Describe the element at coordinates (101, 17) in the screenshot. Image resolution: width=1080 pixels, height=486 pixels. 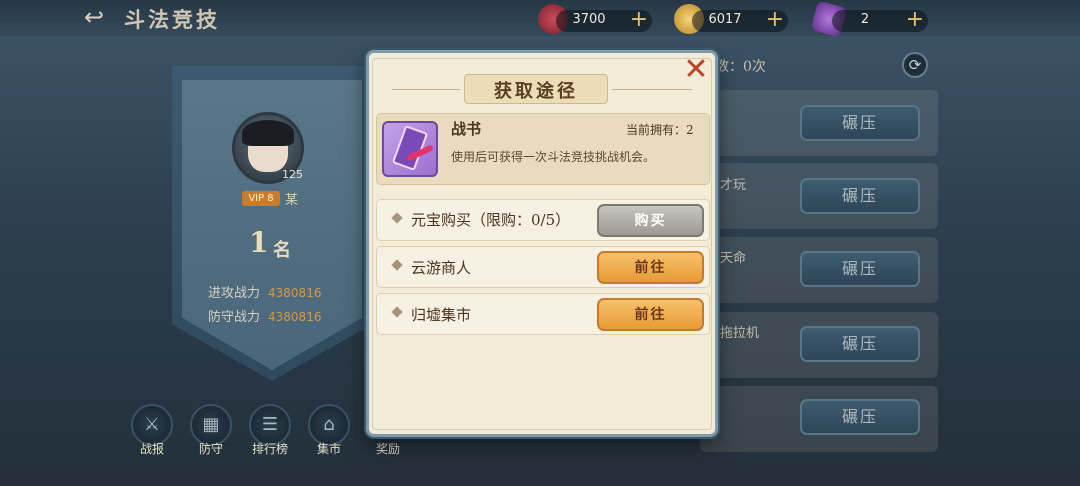
I see `back-arrow-icon: ↩` at that location.